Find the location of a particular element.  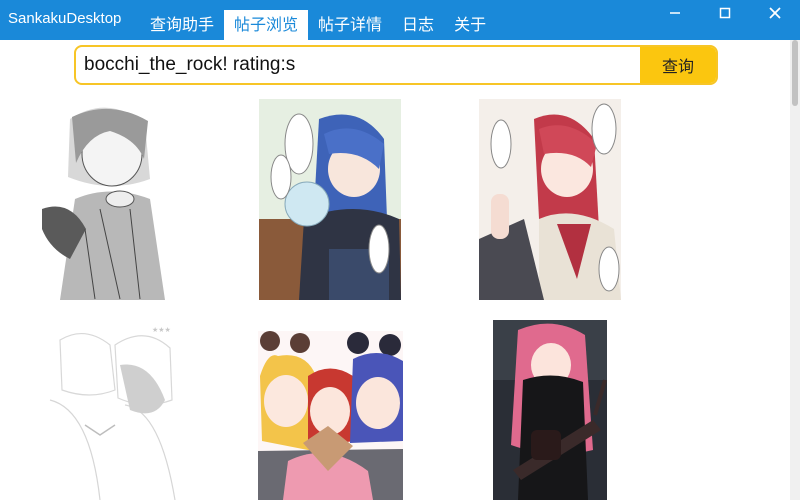

minimize-icon is located at coordinates (675, 13).